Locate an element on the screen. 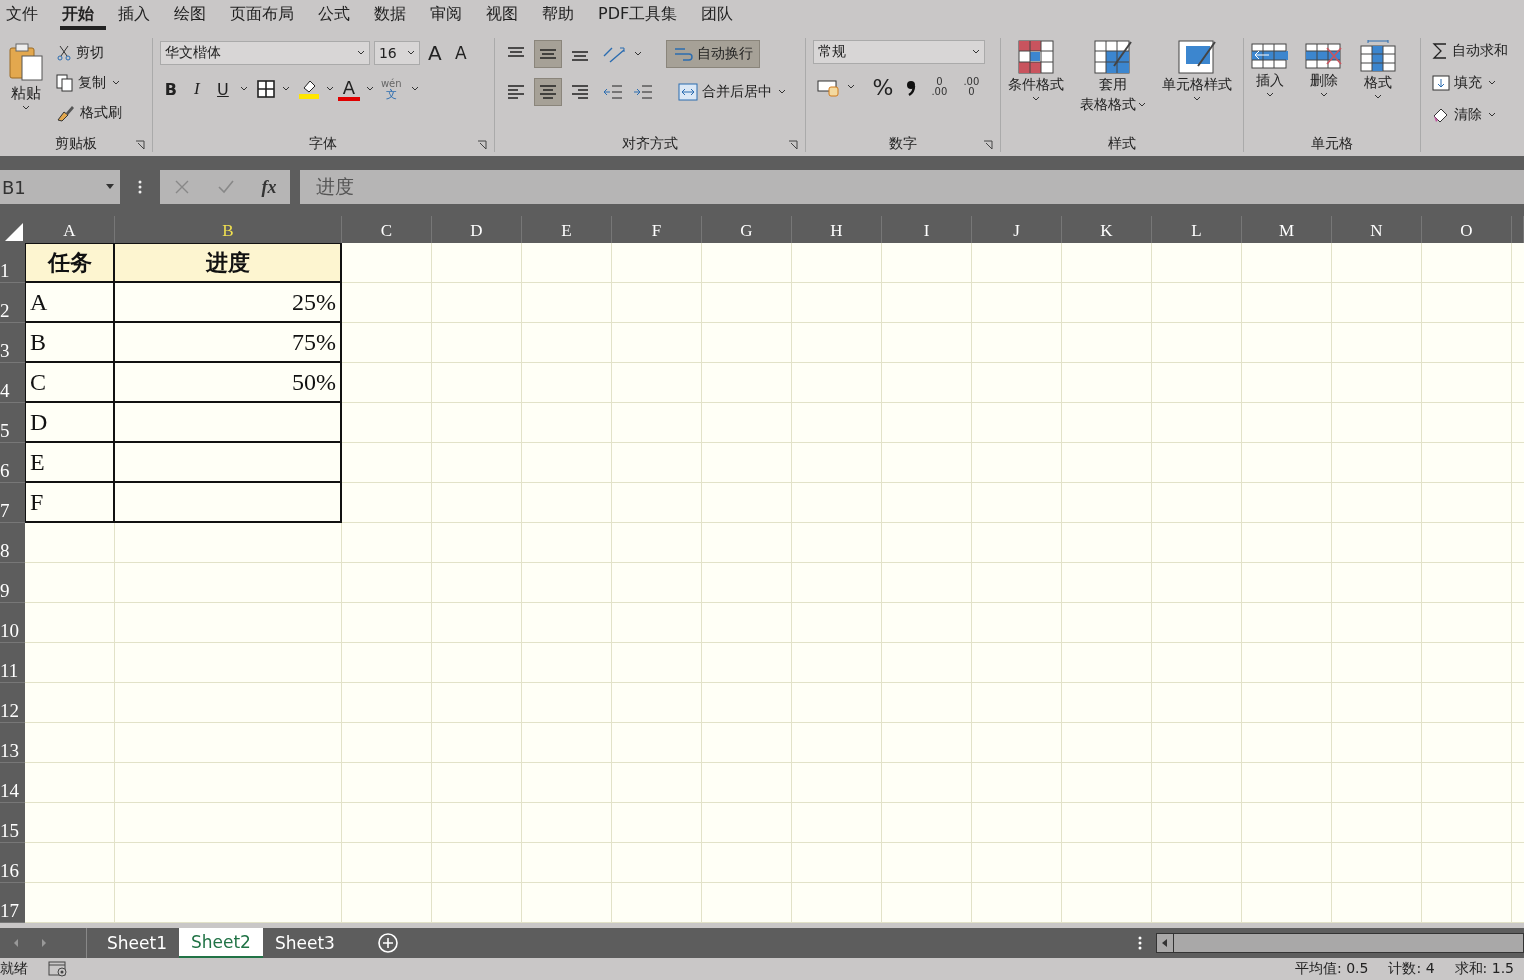 The height and width of the screenshot is (980, 1524). column-header: D is located at coordinates (477, 229).